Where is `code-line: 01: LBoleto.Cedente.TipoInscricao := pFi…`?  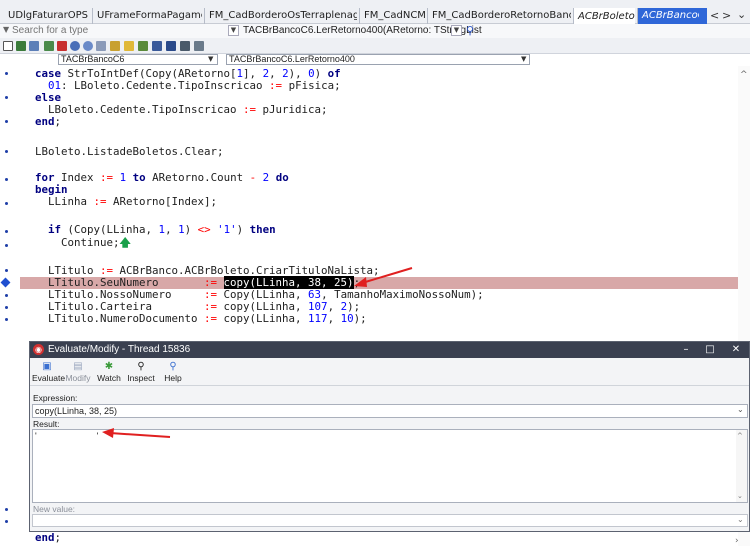 code-line: 01: LBoleto.Cedente.TipoInscricao := pFi… is located at coordinates (194, 85).